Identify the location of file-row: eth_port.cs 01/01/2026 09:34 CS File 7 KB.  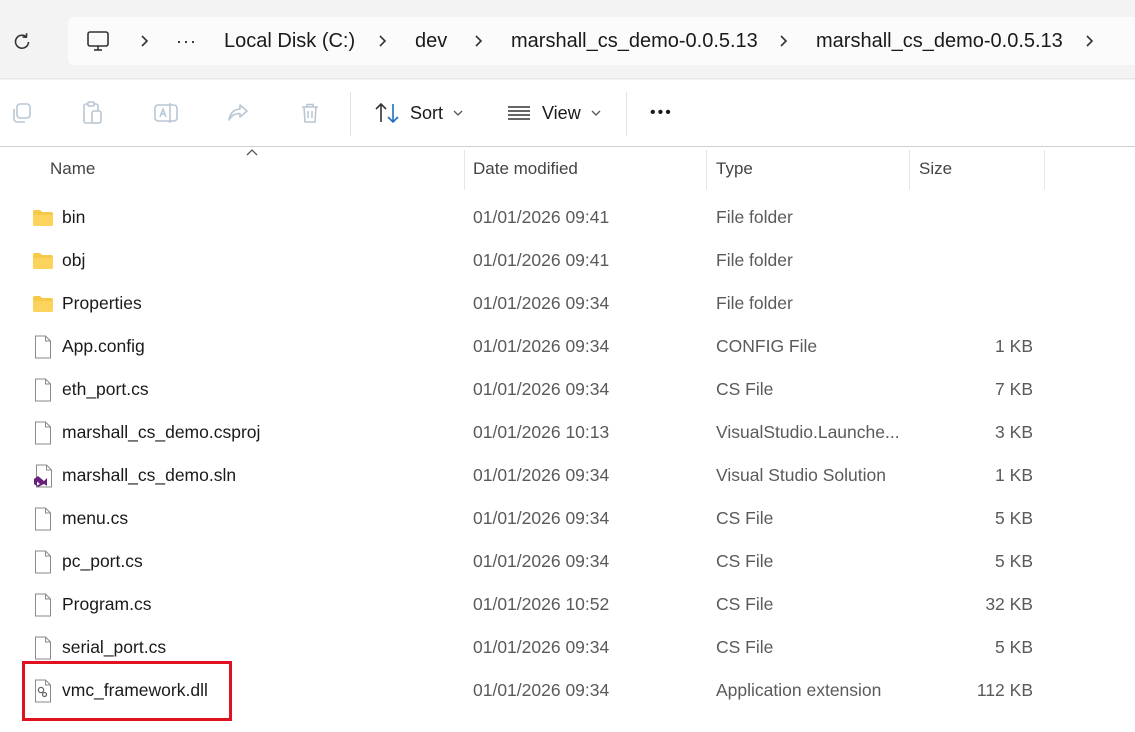
(567, 389).